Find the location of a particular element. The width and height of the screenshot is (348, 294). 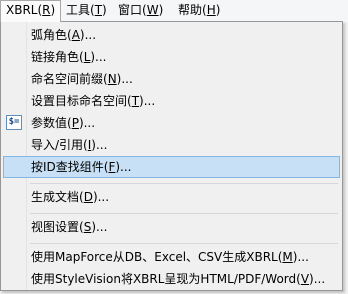

menu-xbrl-label: XBRL(R) is located at coordinates (31, 10).